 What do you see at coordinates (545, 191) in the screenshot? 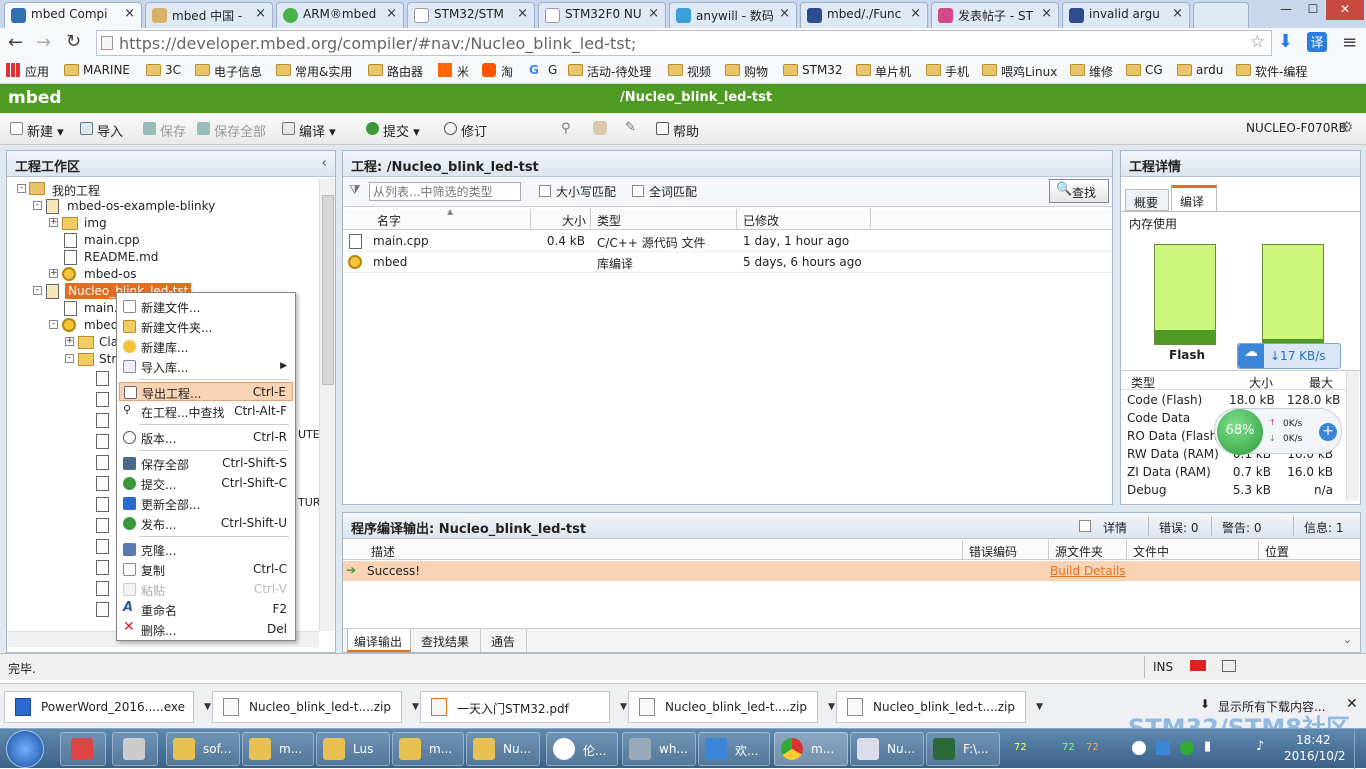
I see `case-match-checkbox` at bounding box center [545, 191].